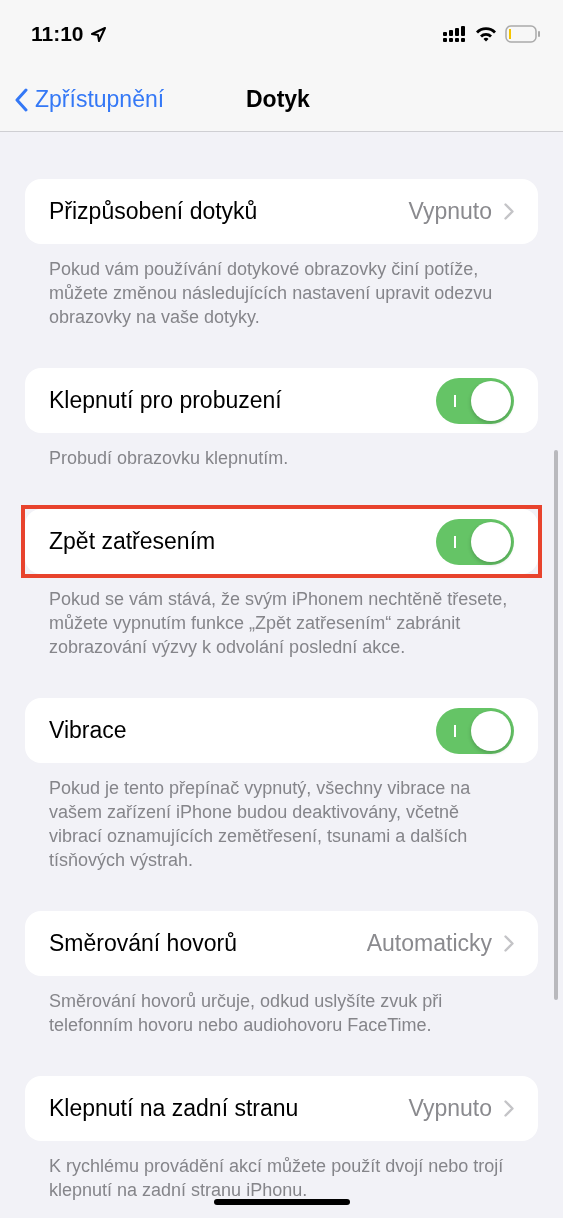  Describe the element at coordinates (132, 541) in the screenshot. I see `row-label: Zpět zatřesením` at that location.